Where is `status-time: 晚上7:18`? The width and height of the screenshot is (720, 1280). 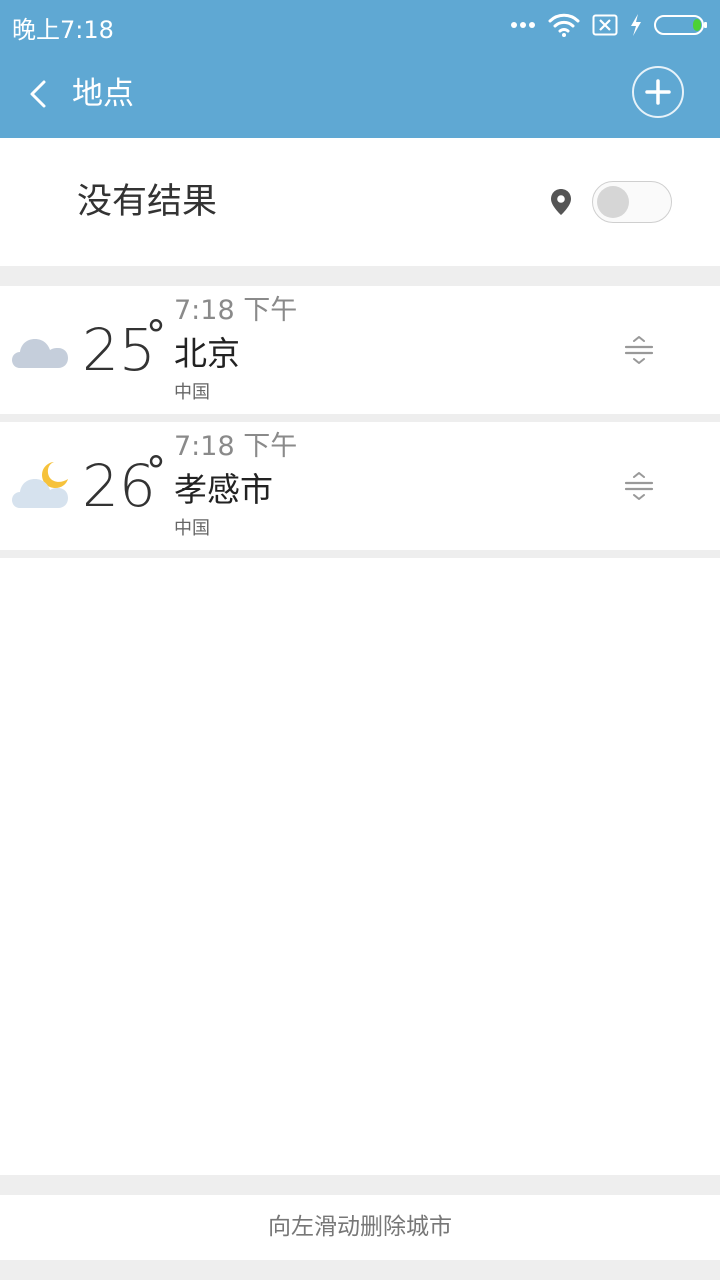 status-time: 晚上7:18 is located at coordinates (63, 30).